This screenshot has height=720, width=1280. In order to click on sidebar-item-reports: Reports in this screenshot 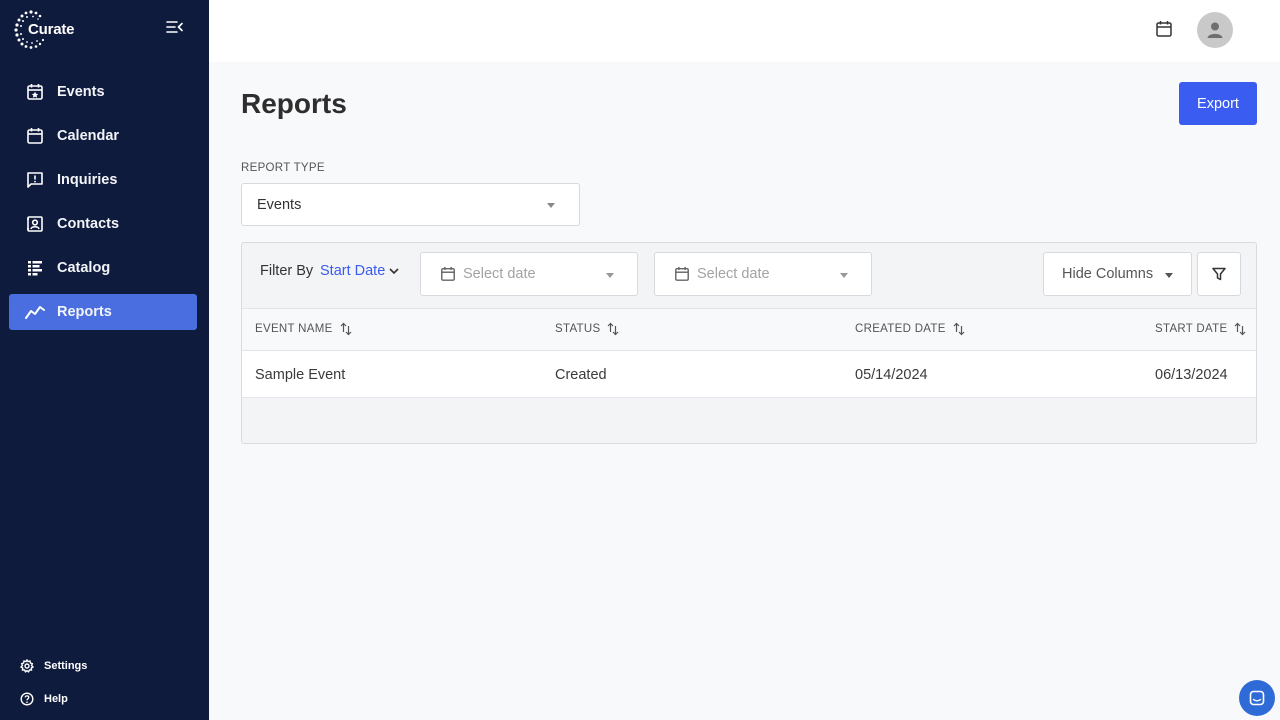, I will do `click(103, 312)`.